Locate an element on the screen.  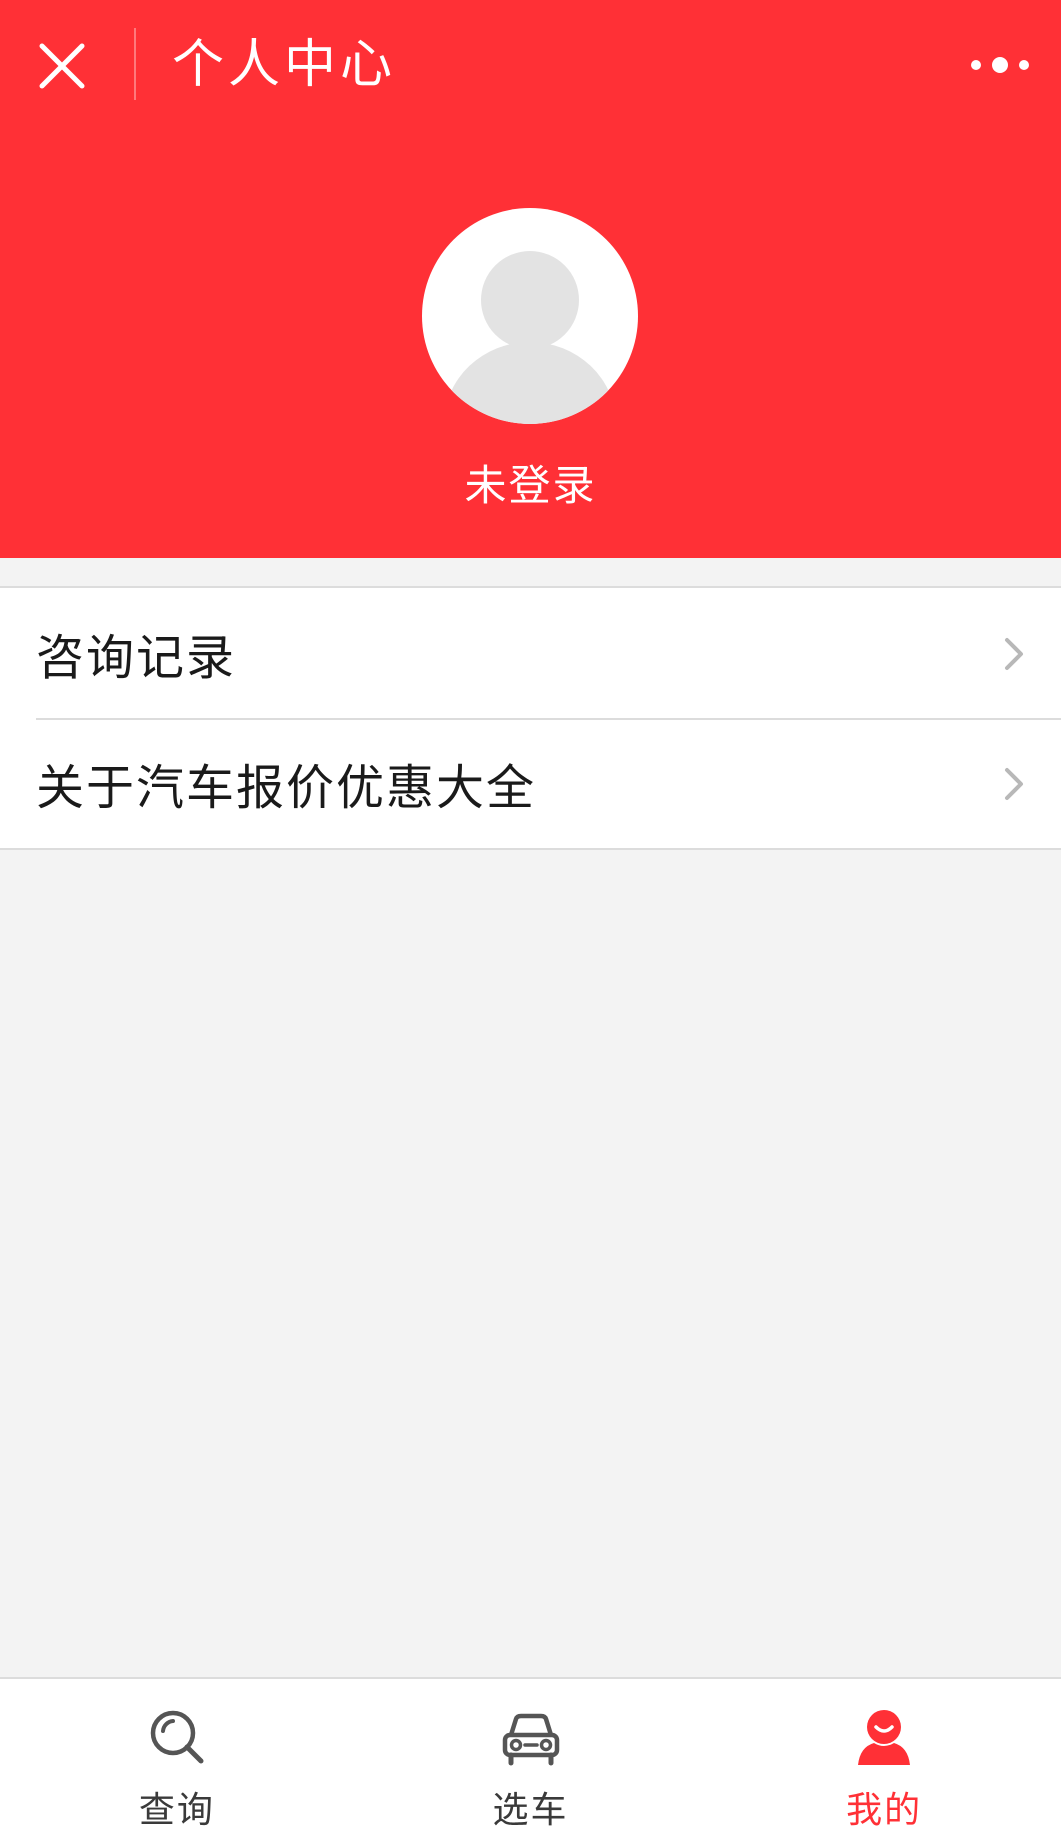
menu-item-label: 咨询记录 is located at coordinates (136, 658).